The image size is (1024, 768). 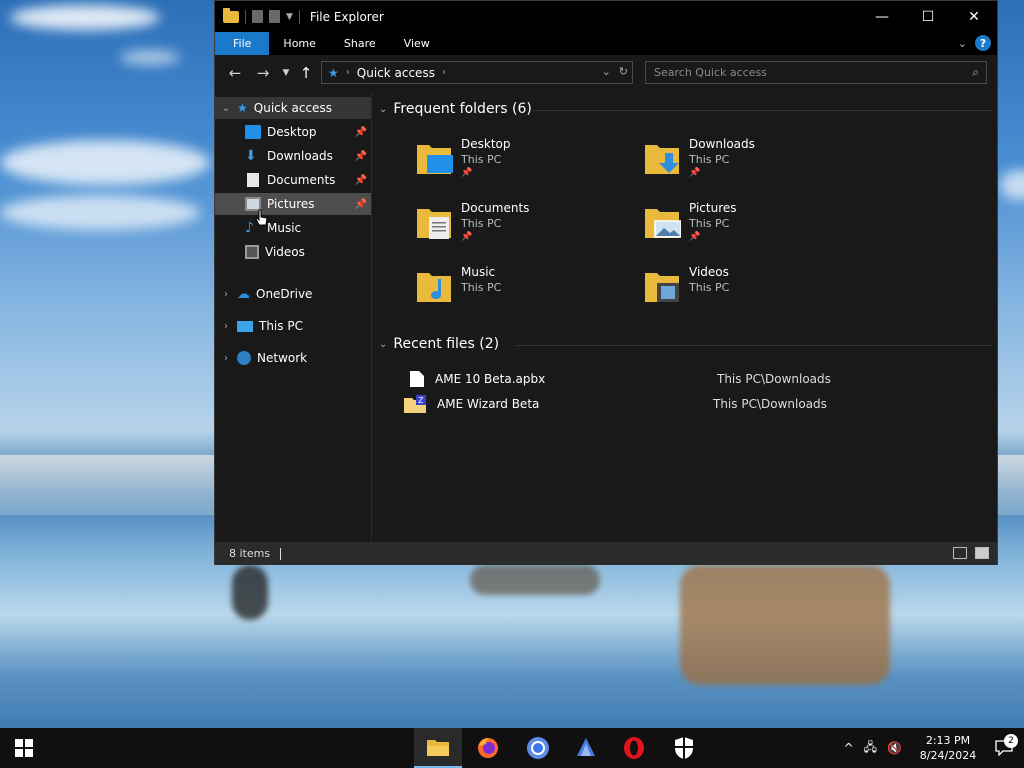 I want to click on details-view-icon, so click(x=960, y=553).